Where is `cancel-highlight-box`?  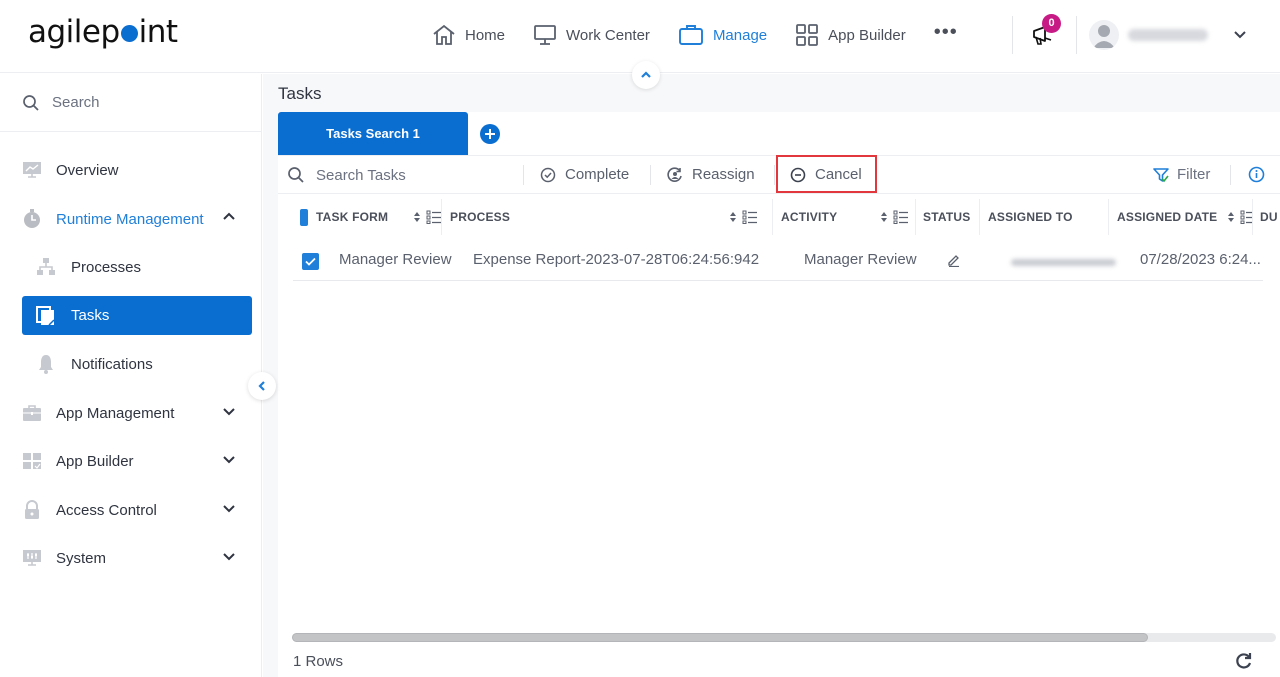 cancel-highlight-box is located at coordinates (826, 174).